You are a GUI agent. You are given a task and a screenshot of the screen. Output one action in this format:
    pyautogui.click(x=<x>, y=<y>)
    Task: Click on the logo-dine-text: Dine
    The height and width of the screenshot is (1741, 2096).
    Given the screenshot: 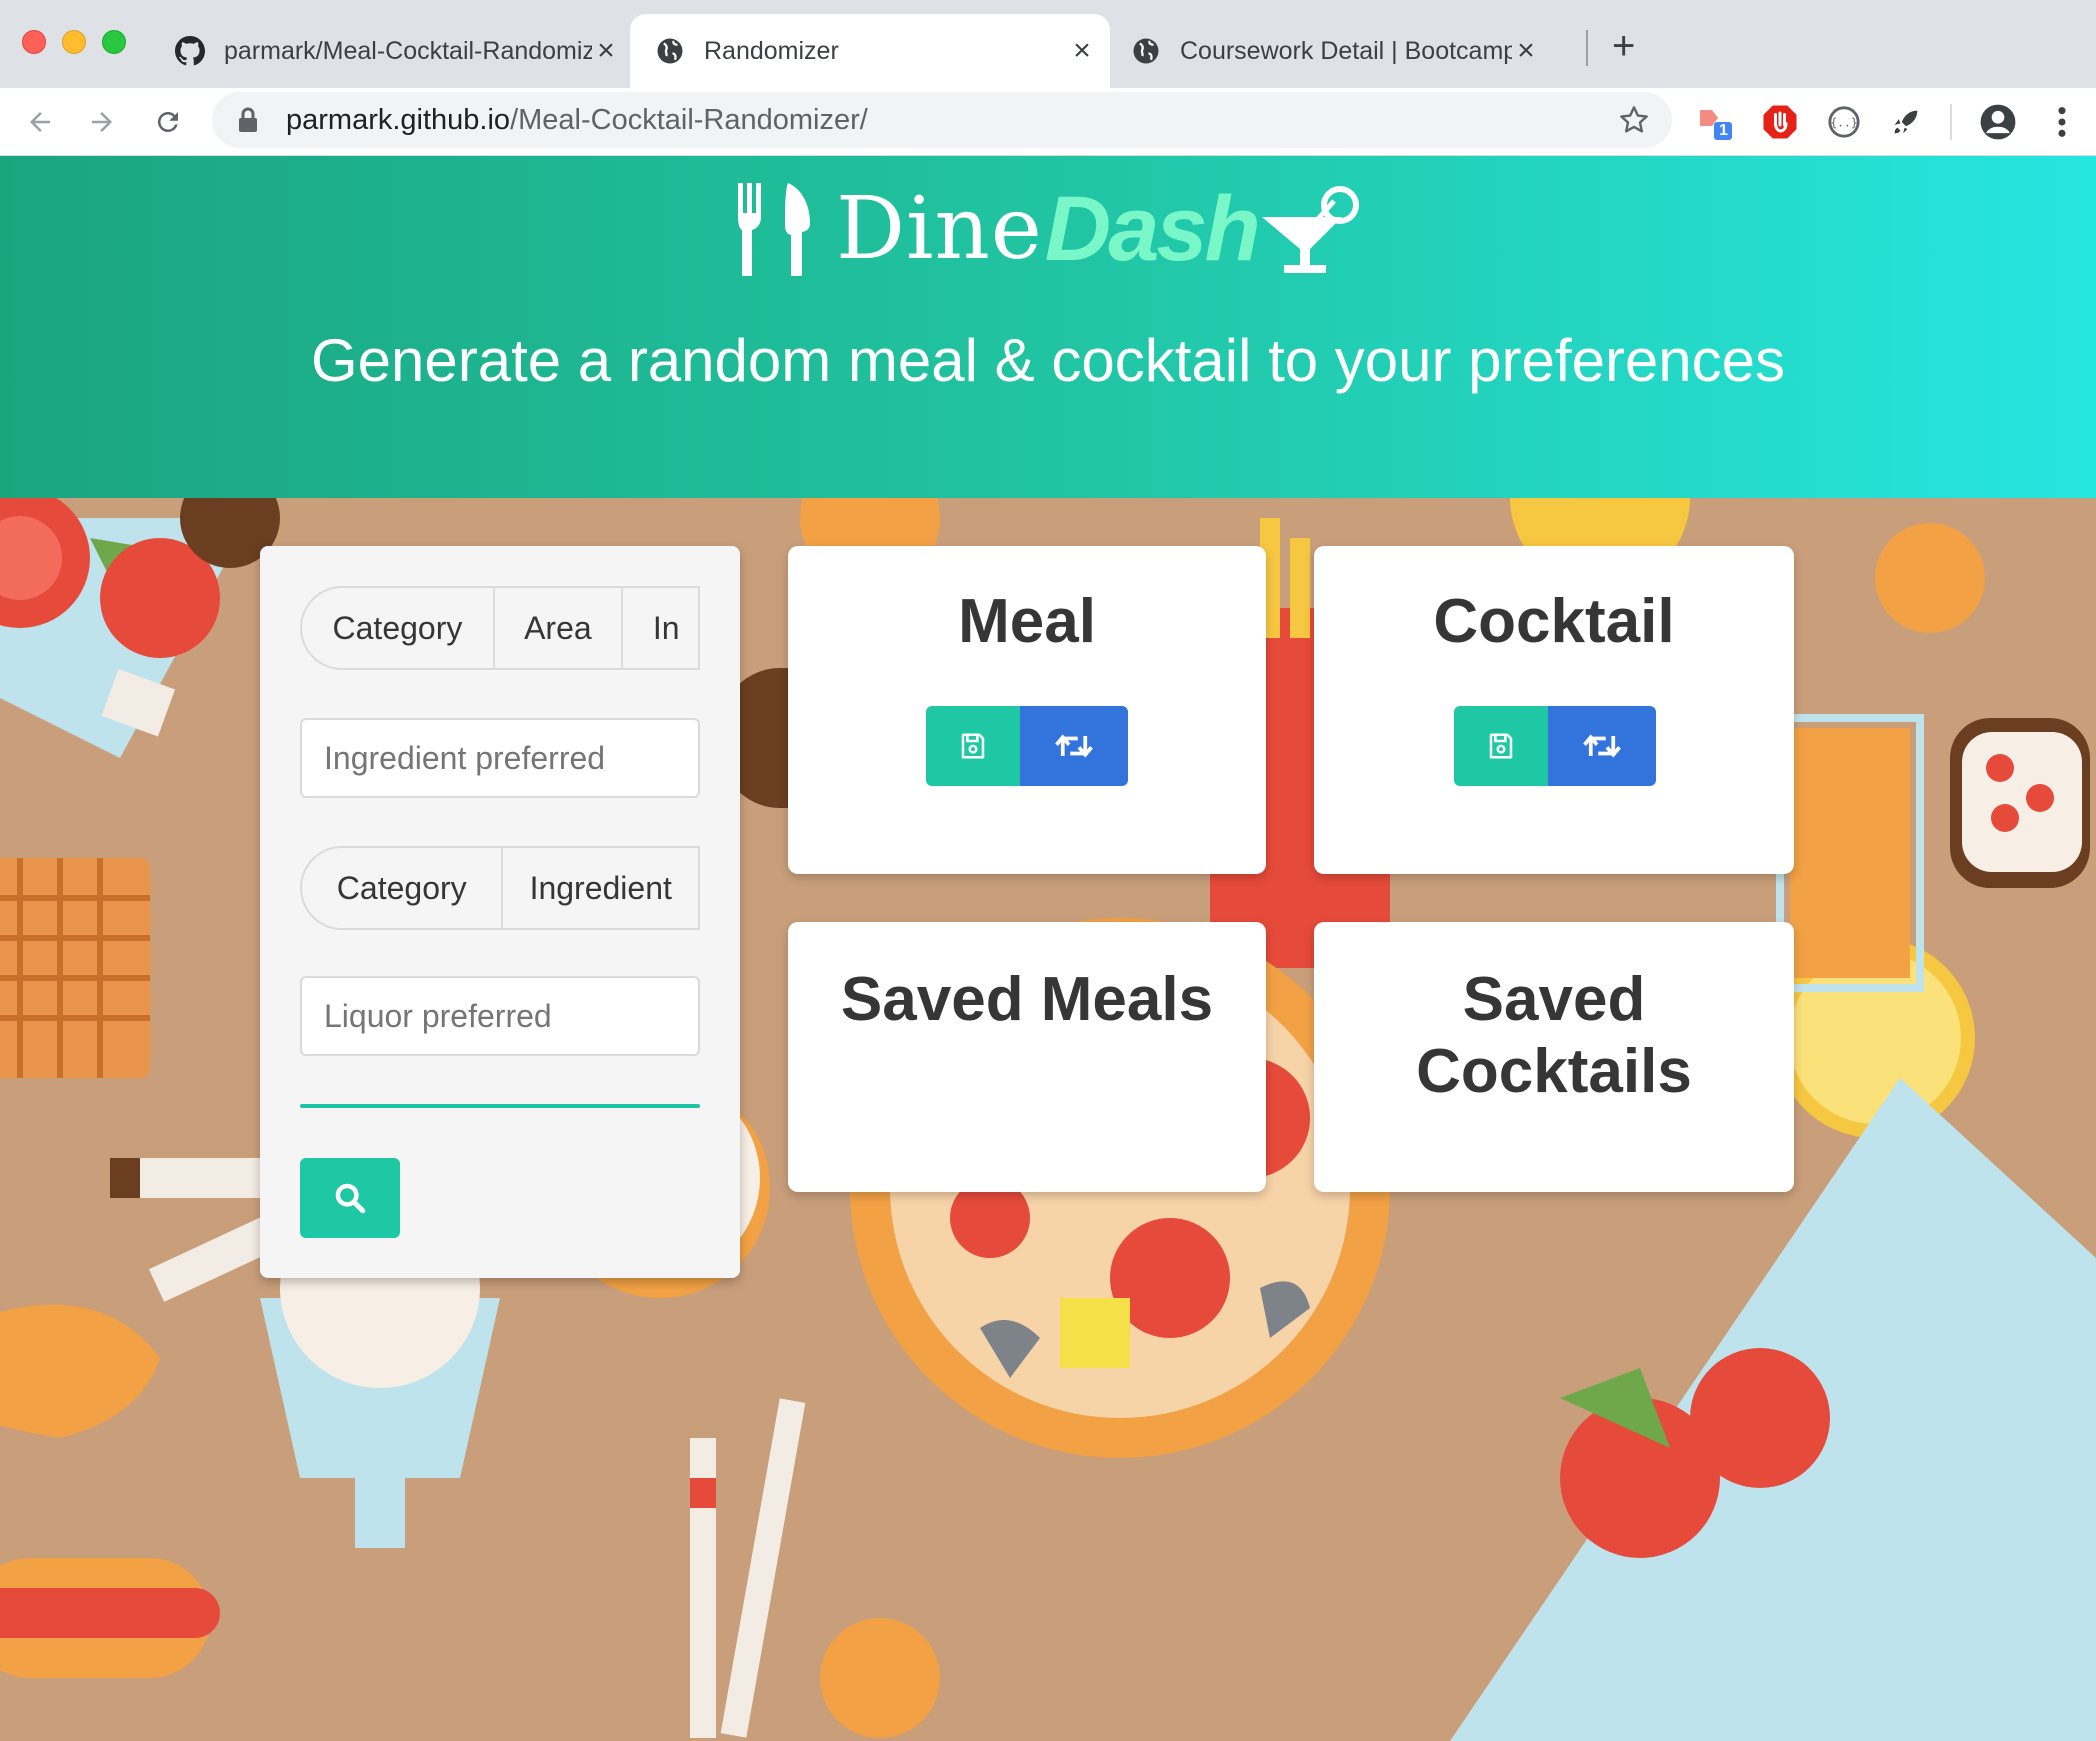 What is the action you would take?
    pyautogui.click(x=939, y=229)
    